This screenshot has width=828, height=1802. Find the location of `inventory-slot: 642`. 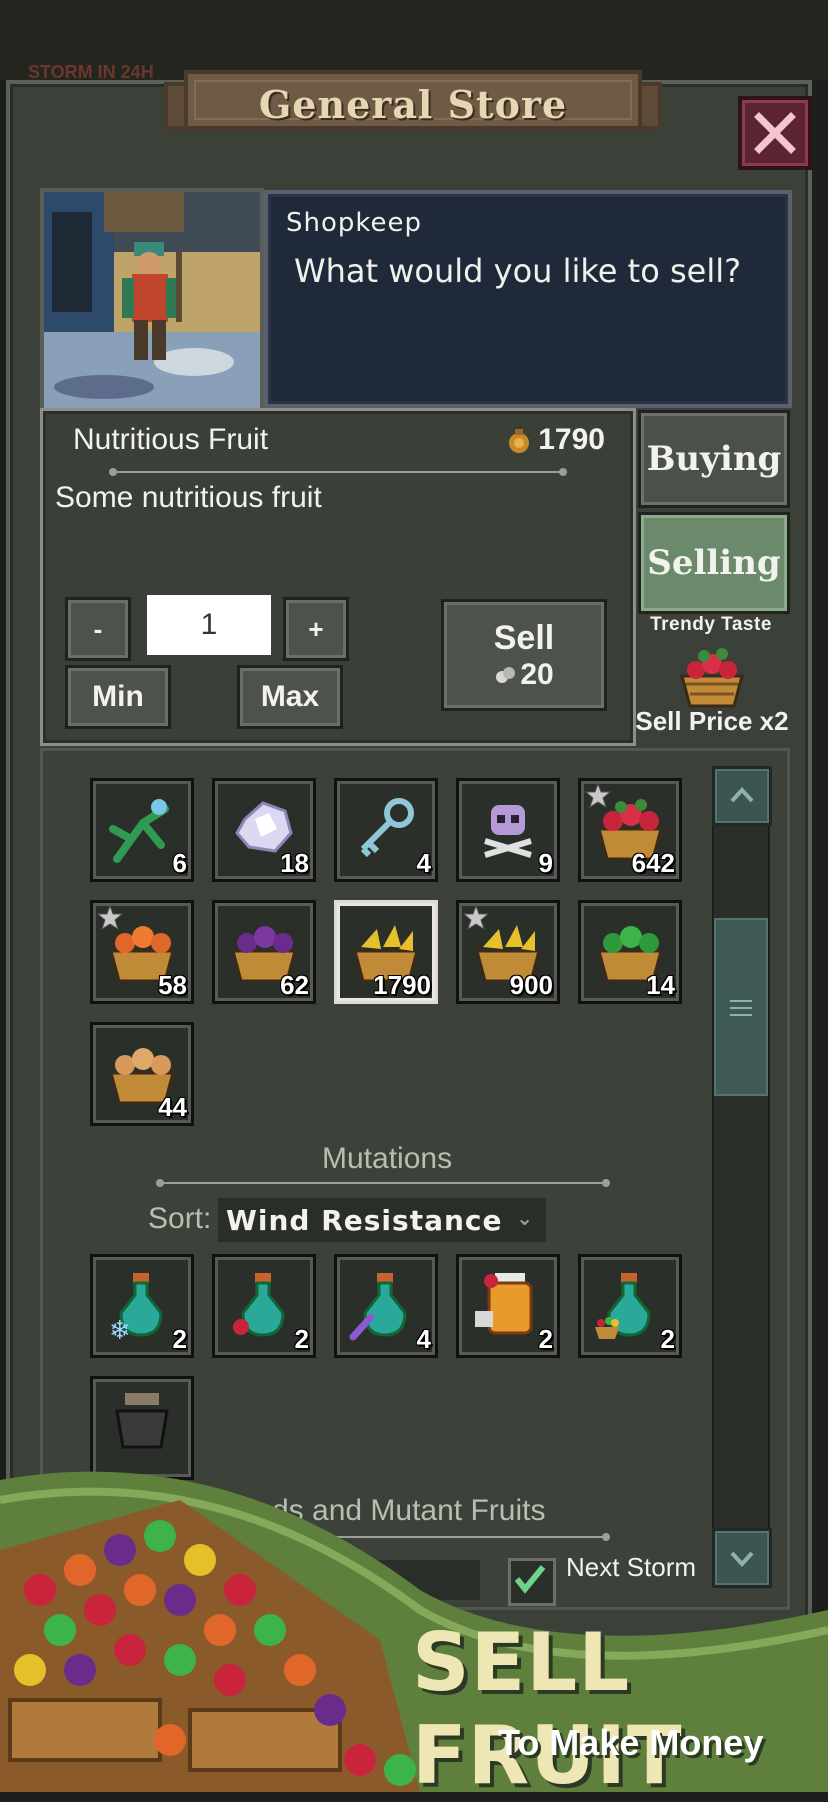

inventory-slot: 642 is located at coordinates (630, 830).